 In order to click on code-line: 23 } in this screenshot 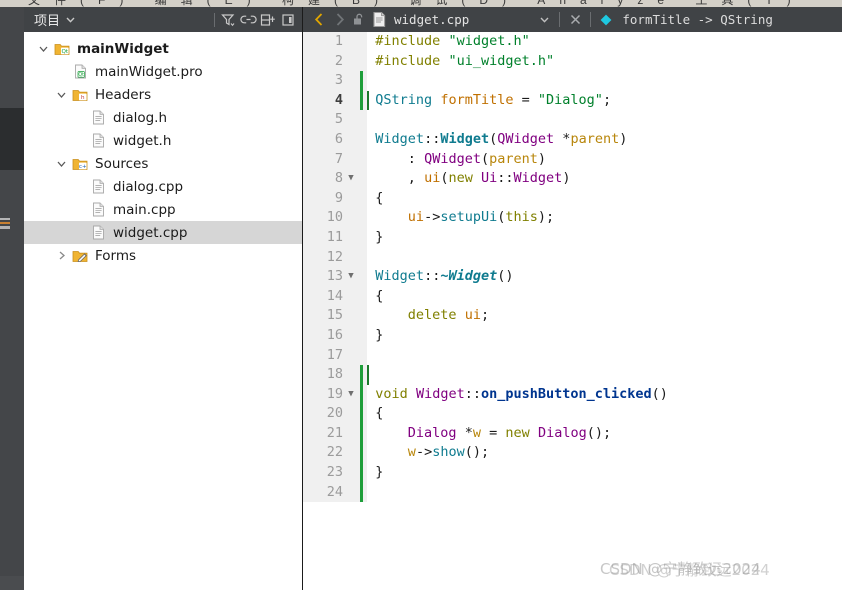, I will do `click(485, 473)`.